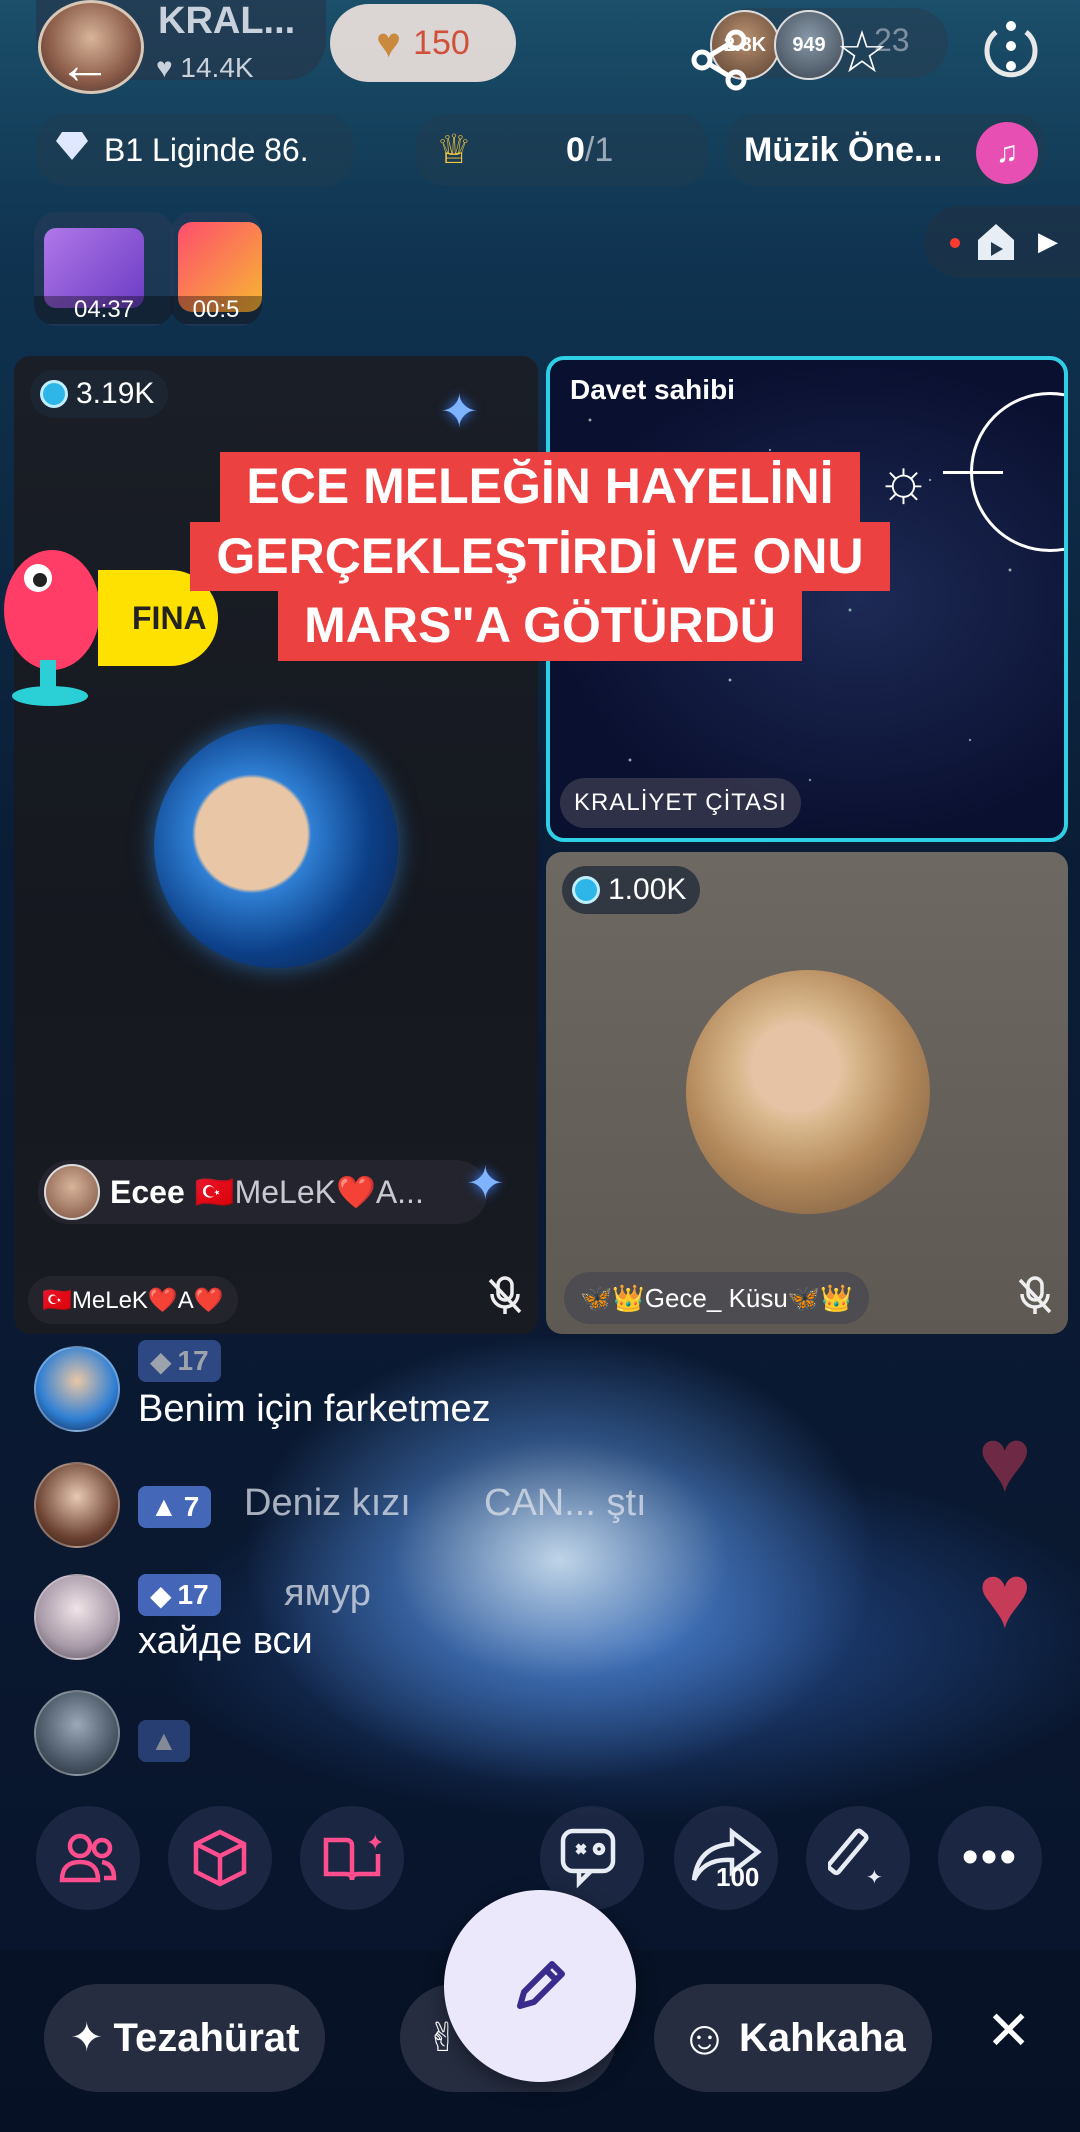 The height and width of the screenshot is (2132, 1080). Describe the element at coordinates (72, 150) in the screenshot. I see `diamond-icon` at that location.